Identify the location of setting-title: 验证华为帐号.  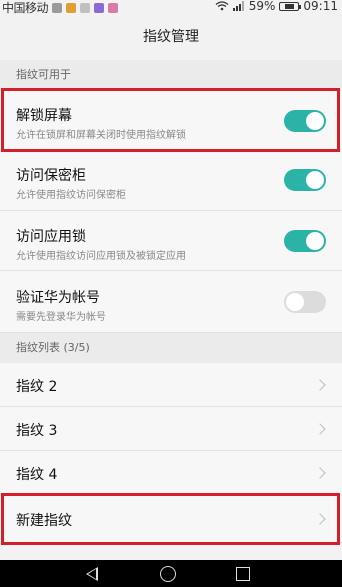
(58, 298).